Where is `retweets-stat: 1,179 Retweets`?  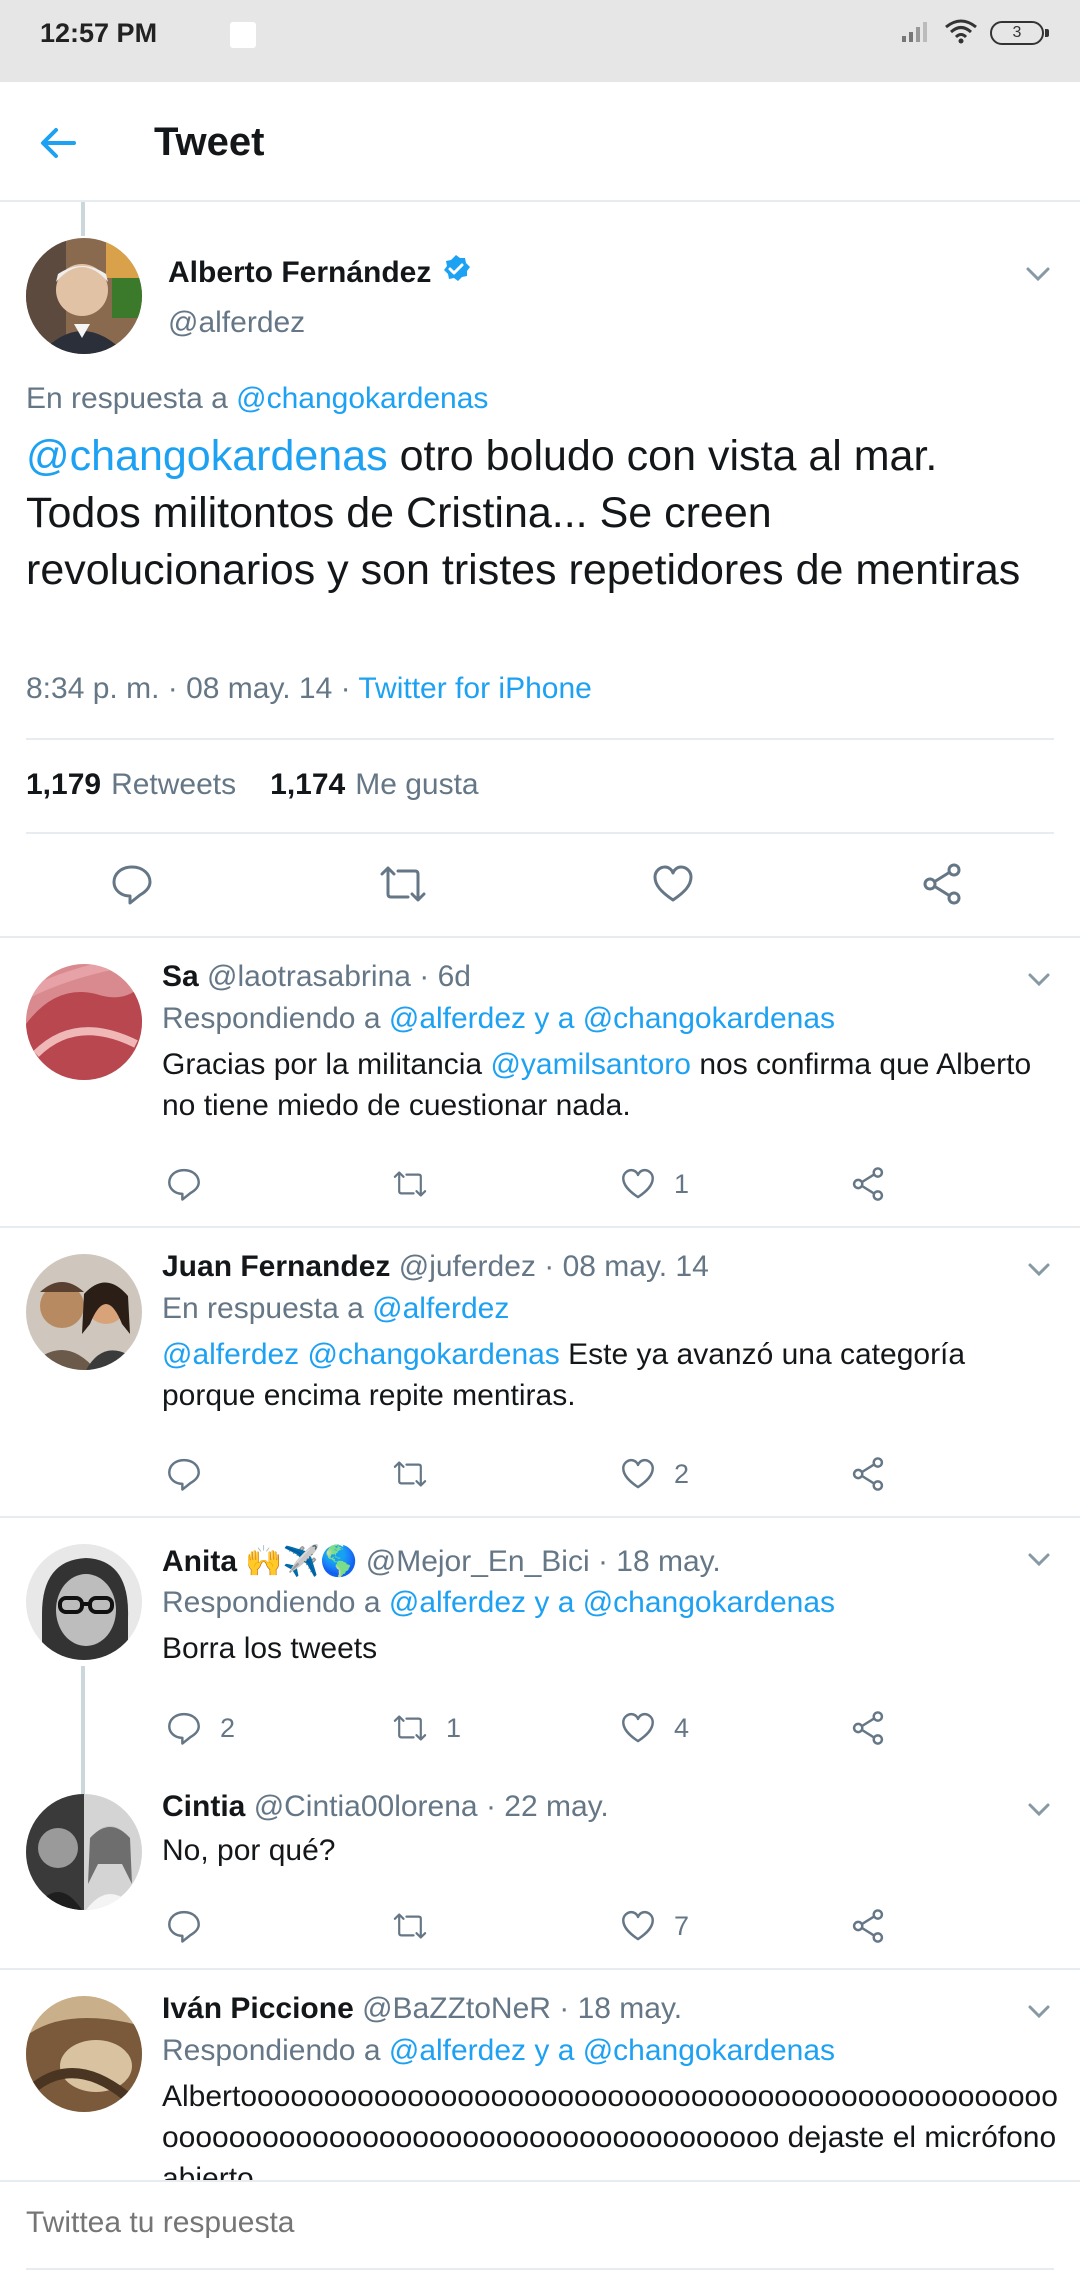 retweets-stat: 1,179 Retweets is located at coordinates (131, 785).